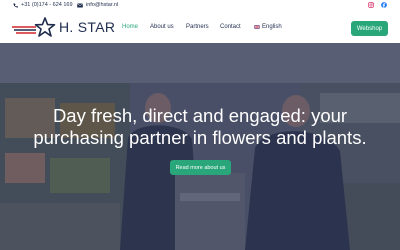 Image resolution: width=400 pixels, height=250 pixels. Describe the element at coordinates (200, 6) in the screenshot. I see `top-bar: +31 (0)174 - 624 169 info@hstar.nl` at that location.